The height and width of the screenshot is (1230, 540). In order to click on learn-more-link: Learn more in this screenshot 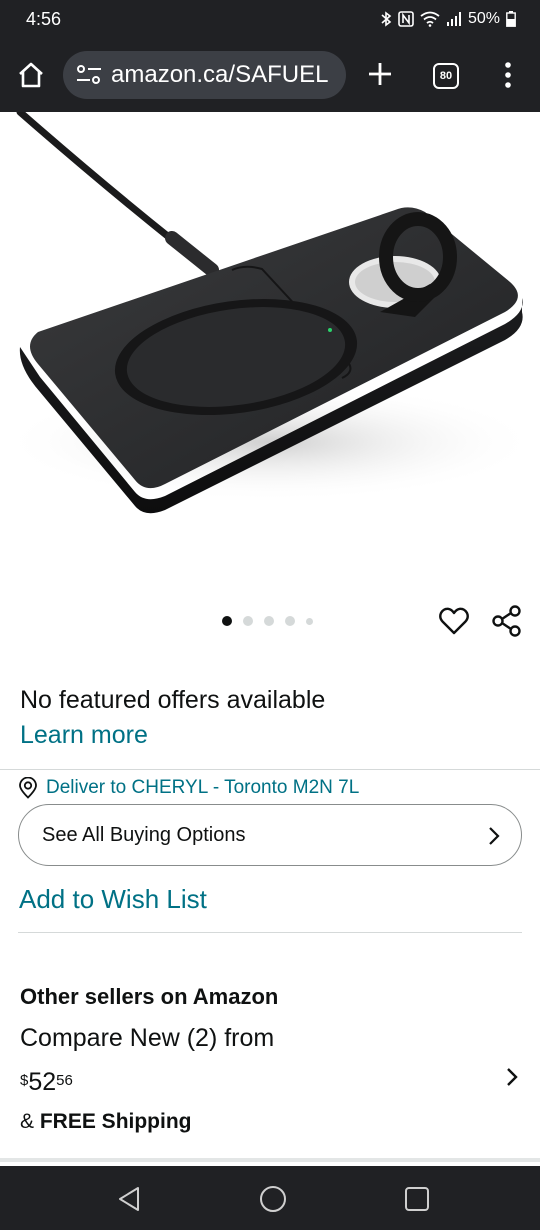, I will do `click(84, 735)`.